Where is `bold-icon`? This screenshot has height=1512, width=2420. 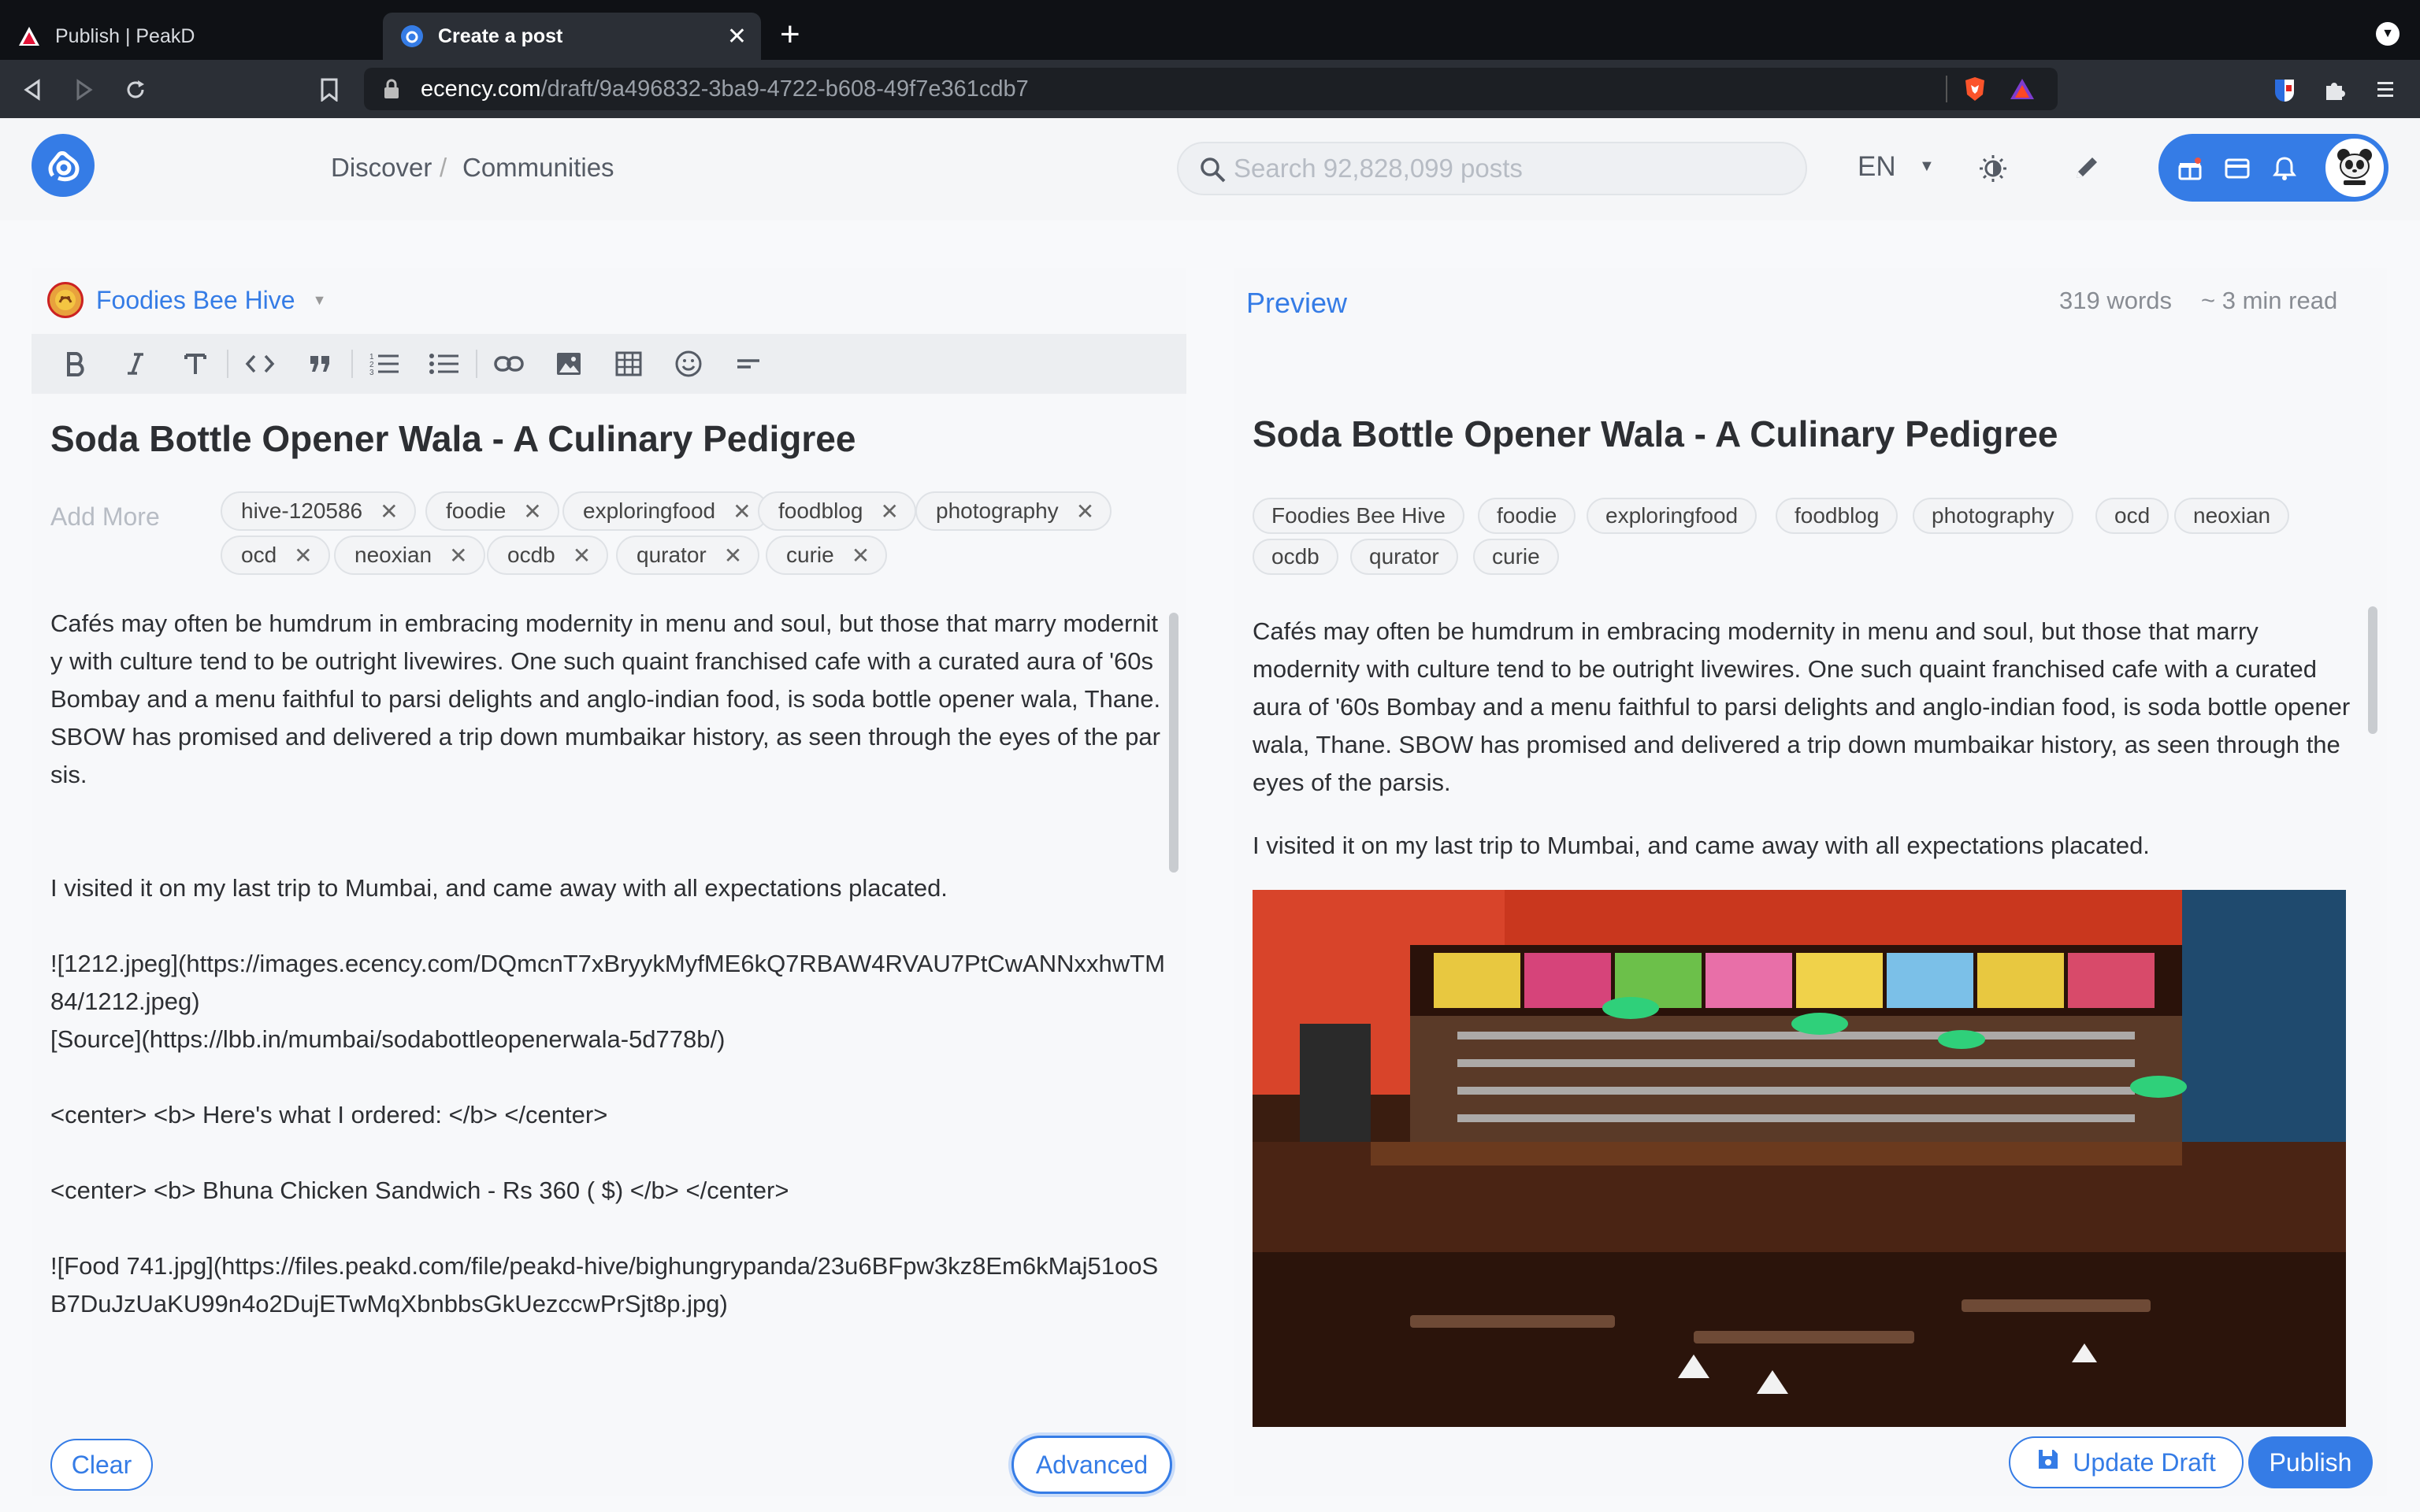
bold-icon is located at coordinates (76, 364).